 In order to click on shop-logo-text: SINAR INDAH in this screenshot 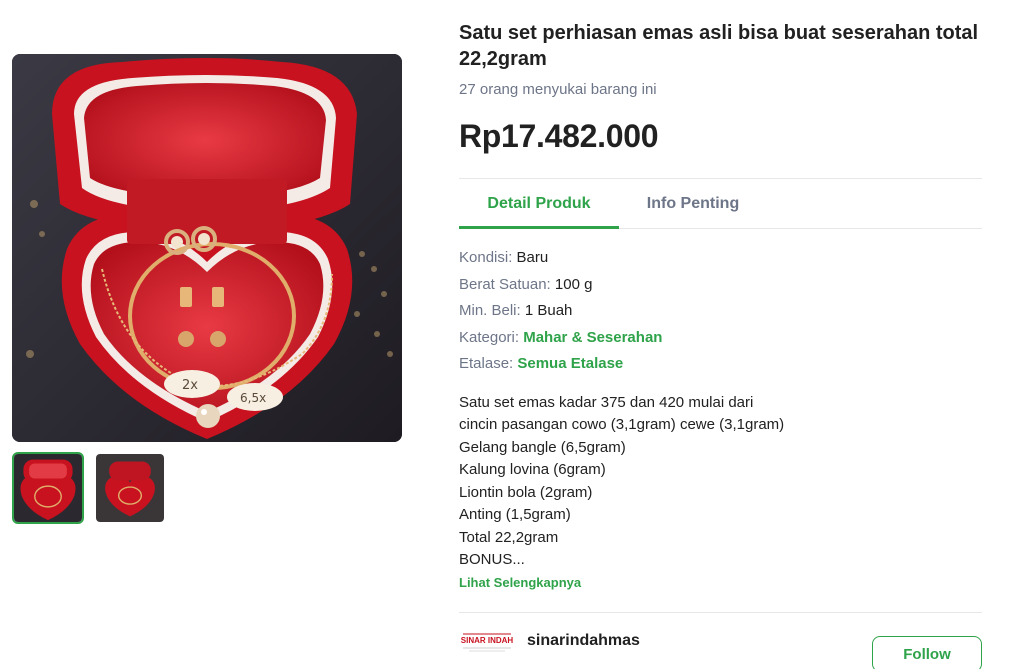, I will do `click(487, 640)`.